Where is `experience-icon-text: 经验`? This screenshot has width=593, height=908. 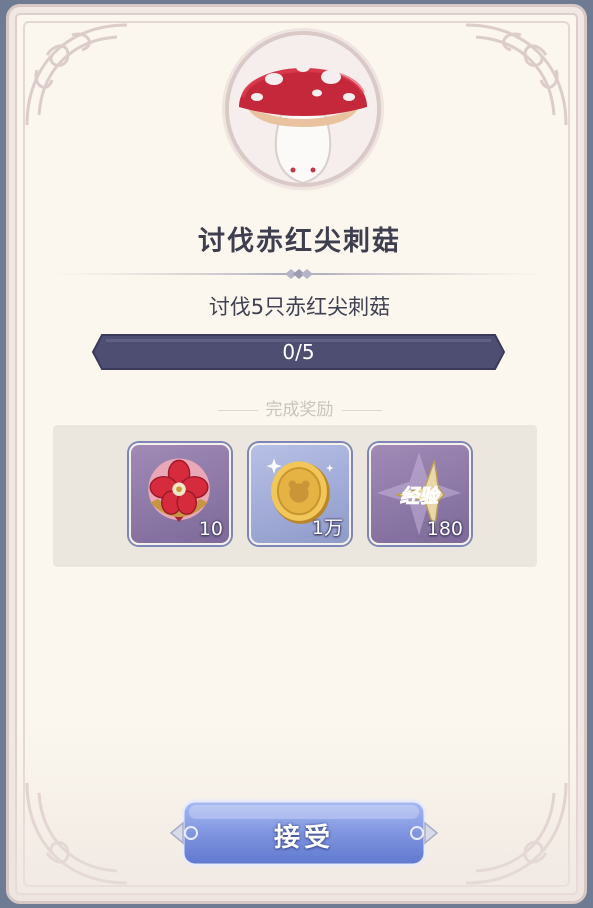
experience-icon-text: 经验 is located at coordinates (420, 496).